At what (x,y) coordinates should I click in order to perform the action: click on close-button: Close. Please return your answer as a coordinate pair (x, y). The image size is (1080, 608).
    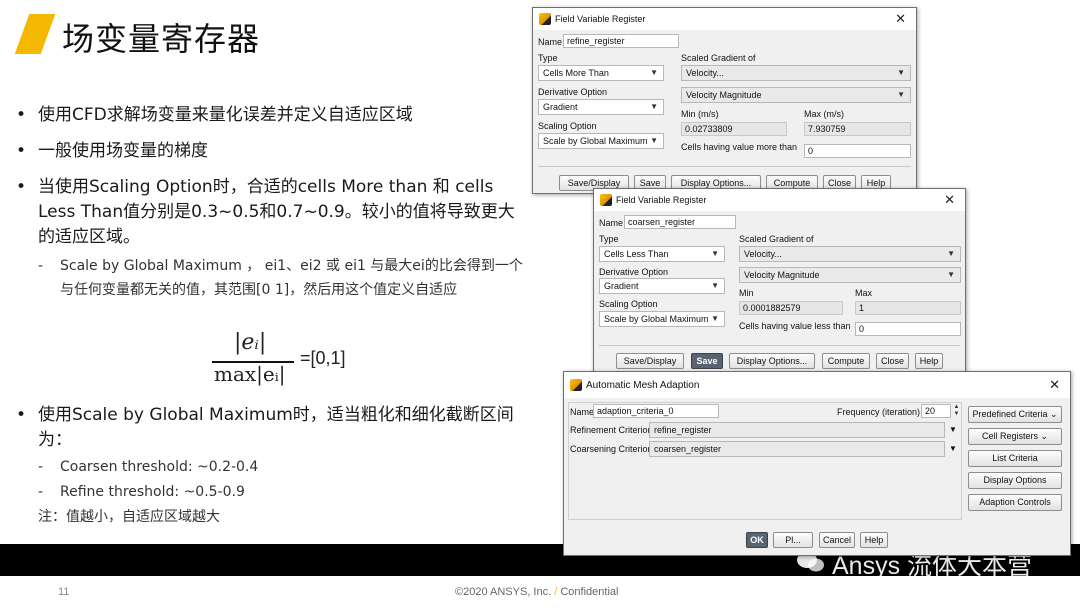
    Looking at the image, I should click on (892, 361).